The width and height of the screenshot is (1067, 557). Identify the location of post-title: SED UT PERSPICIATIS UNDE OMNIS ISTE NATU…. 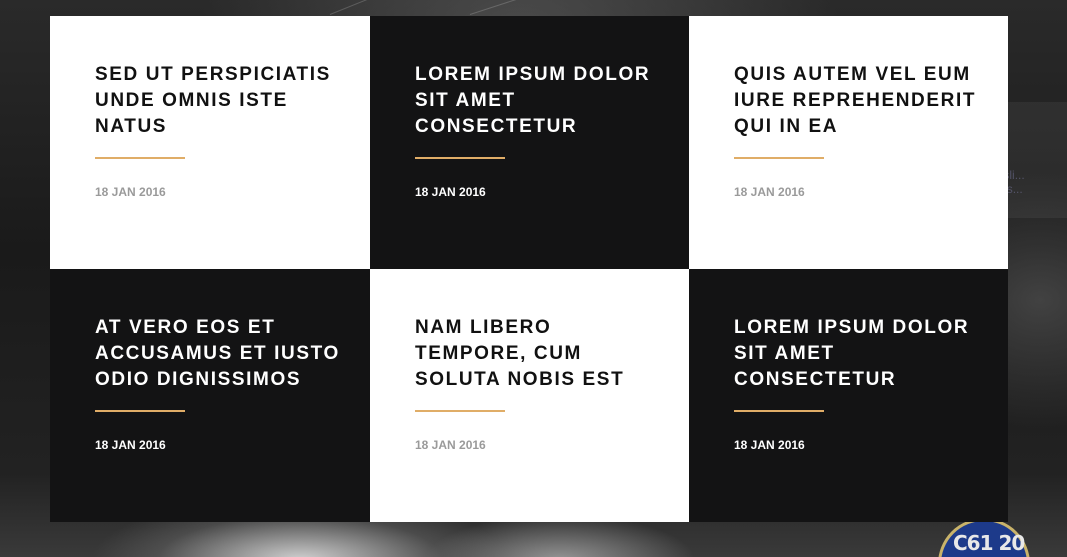
(222, 101).